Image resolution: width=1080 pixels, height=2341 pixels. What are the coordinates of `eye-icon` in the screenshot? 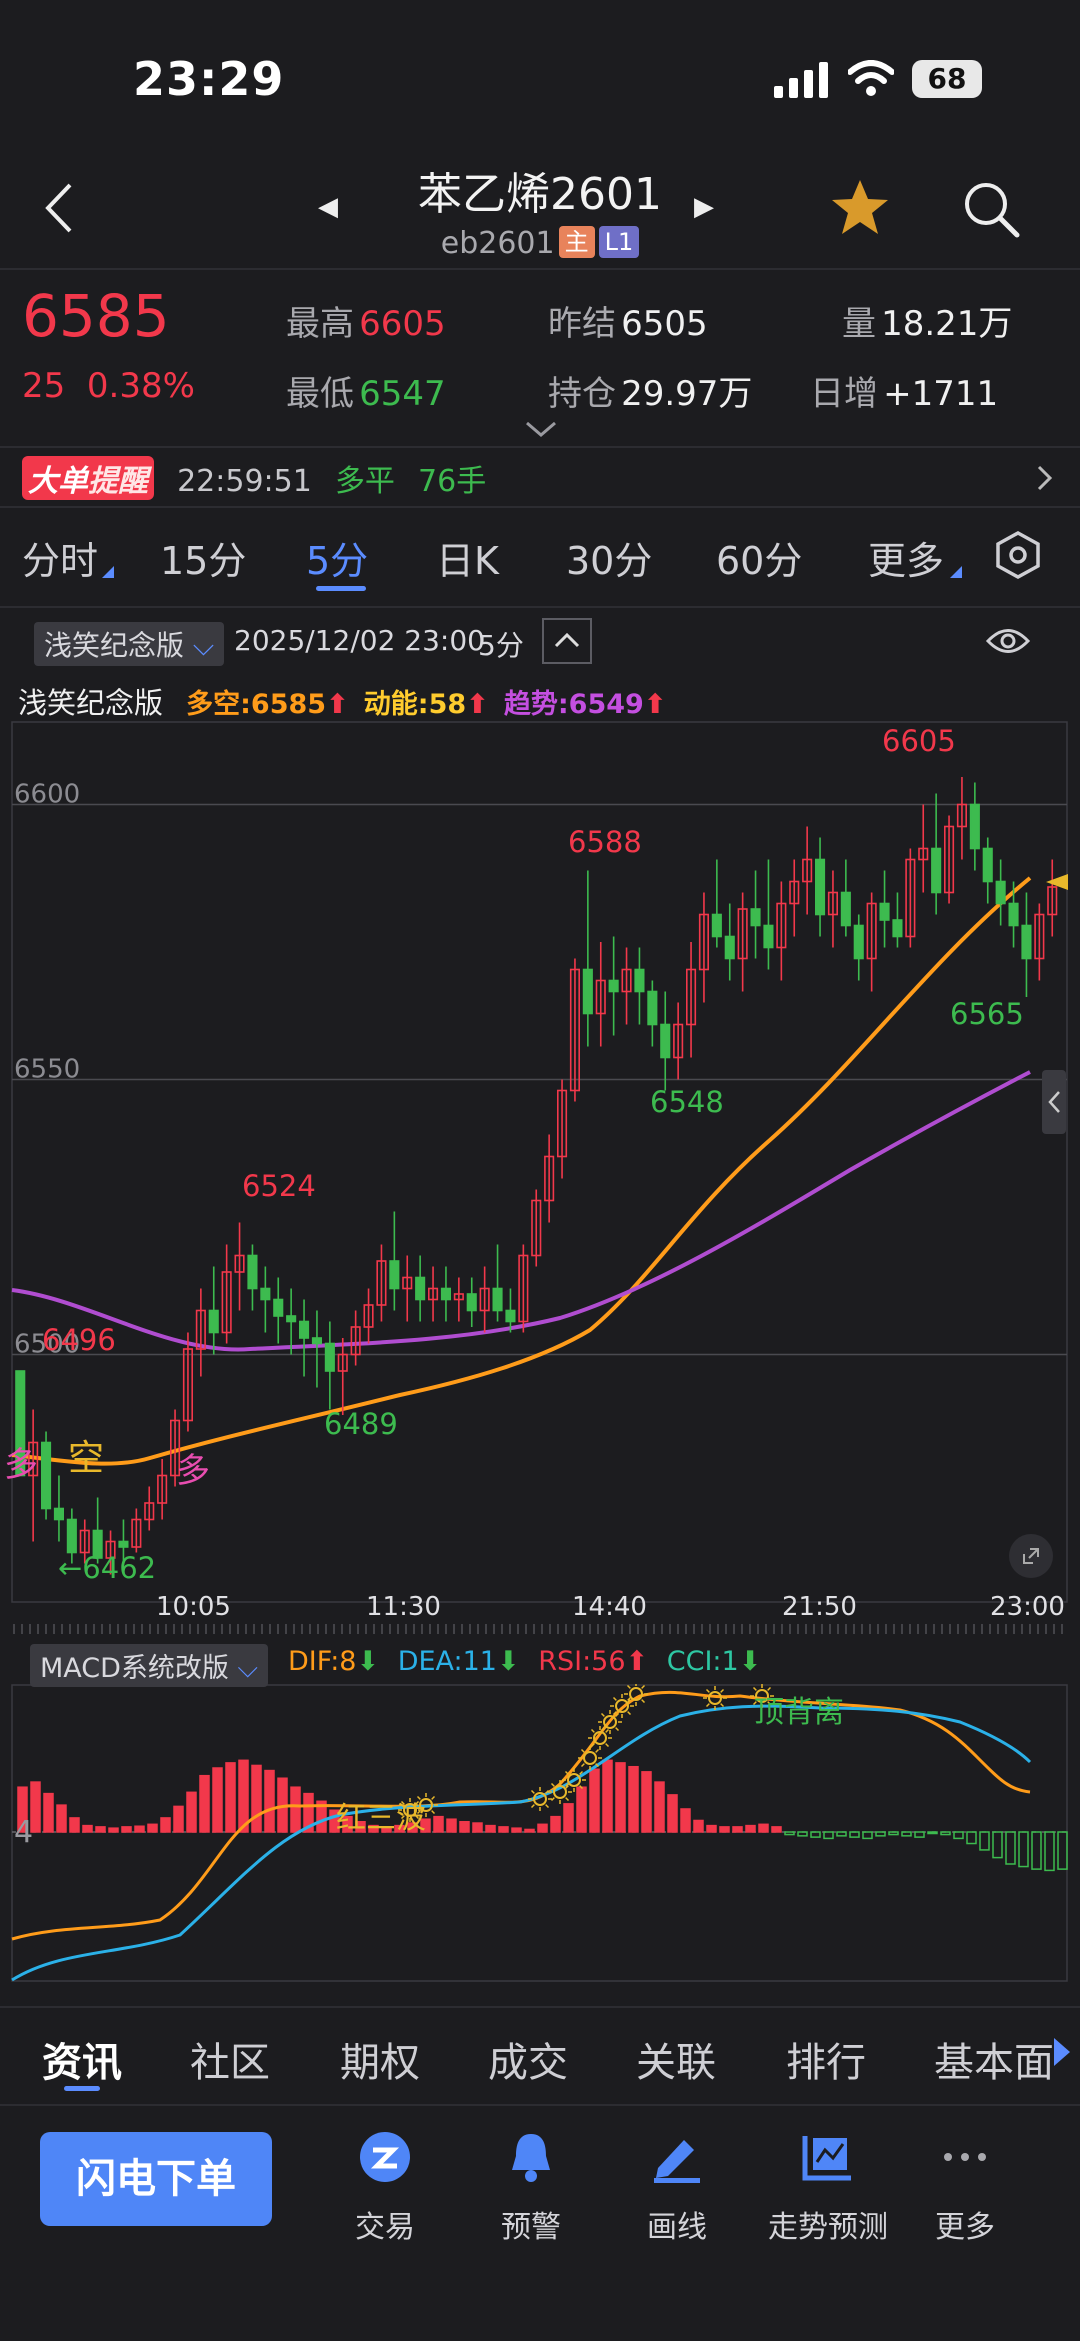 It's located at (1008, 641).